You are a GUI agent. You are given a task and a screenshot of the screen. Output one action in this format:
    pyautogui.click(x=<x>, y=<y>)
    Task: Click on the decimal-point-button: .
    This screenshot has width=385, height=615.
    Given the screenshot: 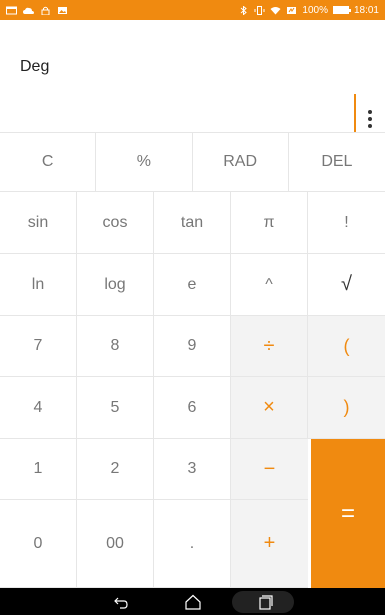 What is the action you would take?
    pyautogui.click(x=192, y=544)
    